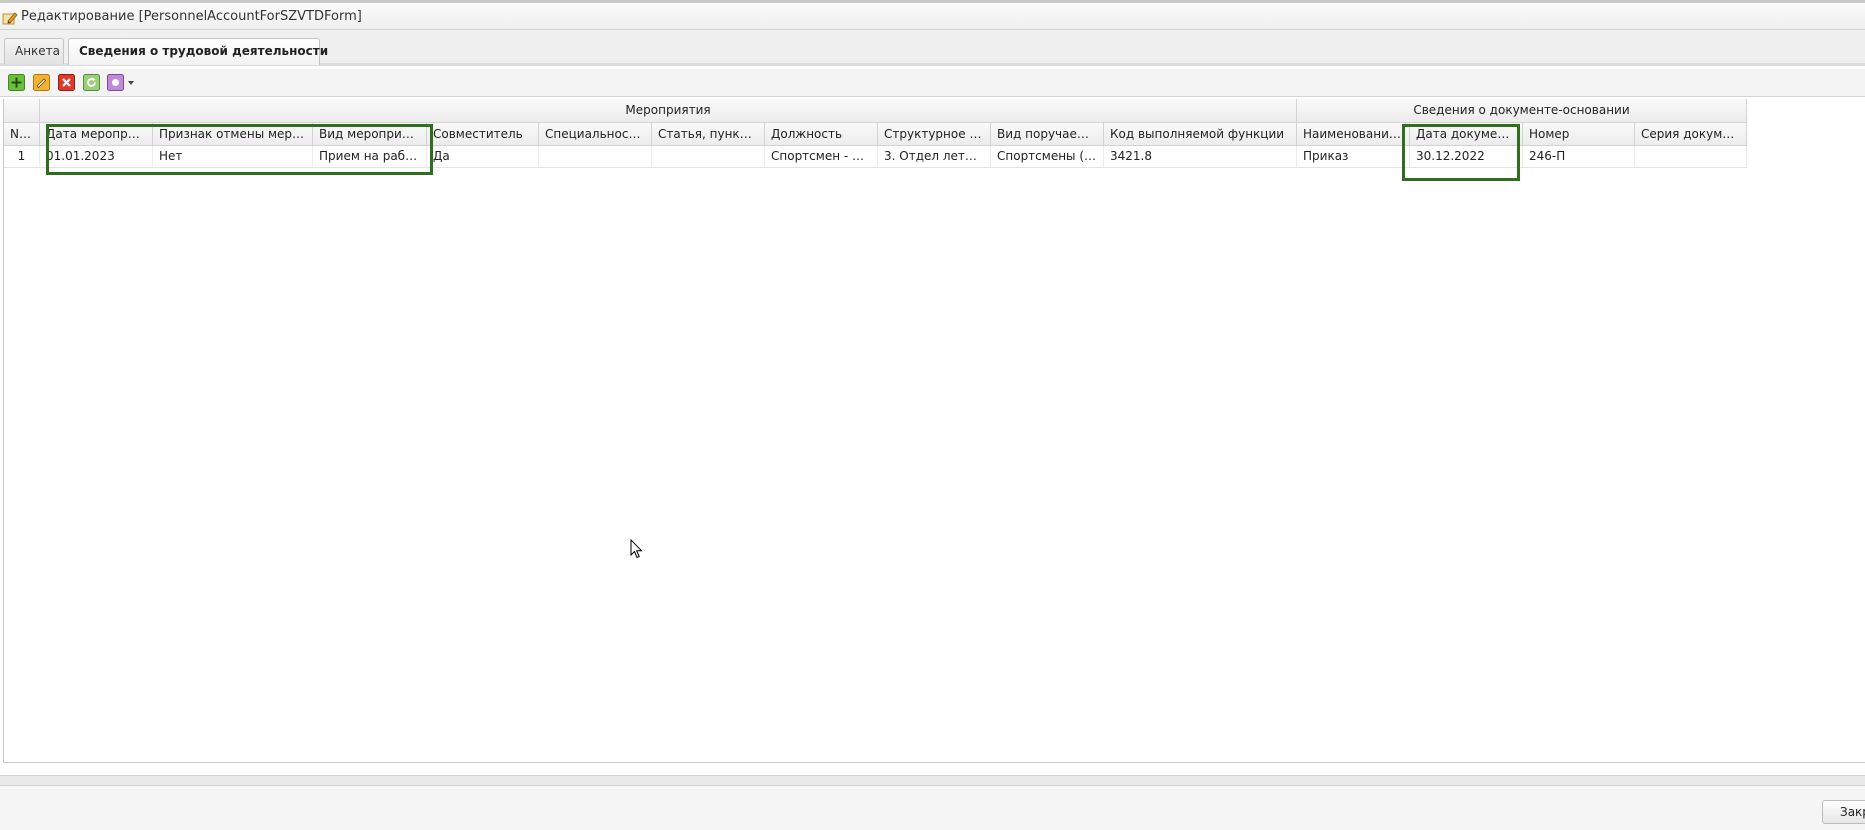 Image resolution: width=1865 pixels, height=830 pixels. I want to click on tab-work-activity: Сведения о трудовой деятельности, so click(198, 51).